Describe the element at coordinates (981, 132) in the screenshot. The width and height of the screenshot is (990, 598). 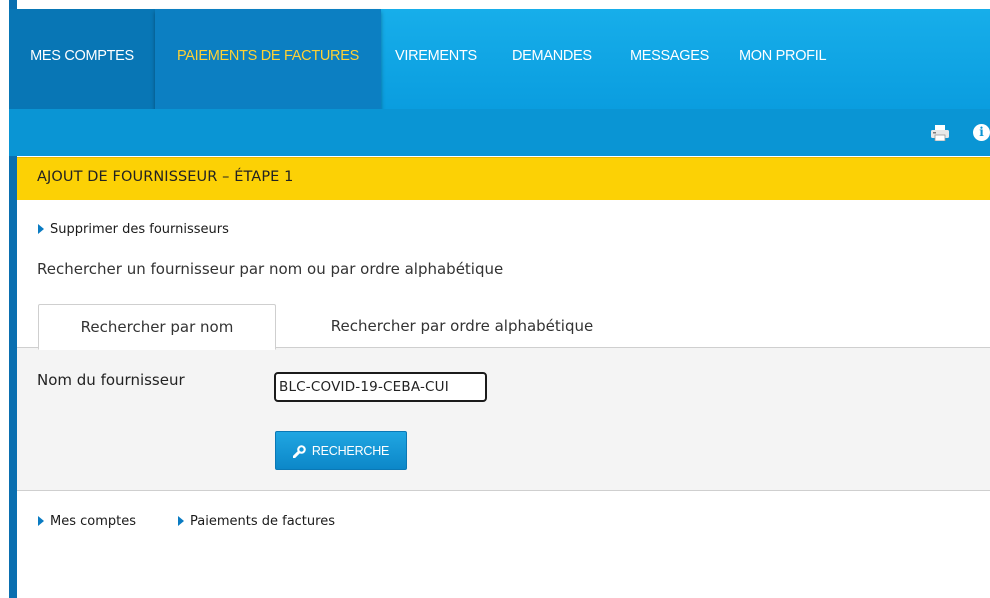
I see `info-icon: i` at that location.